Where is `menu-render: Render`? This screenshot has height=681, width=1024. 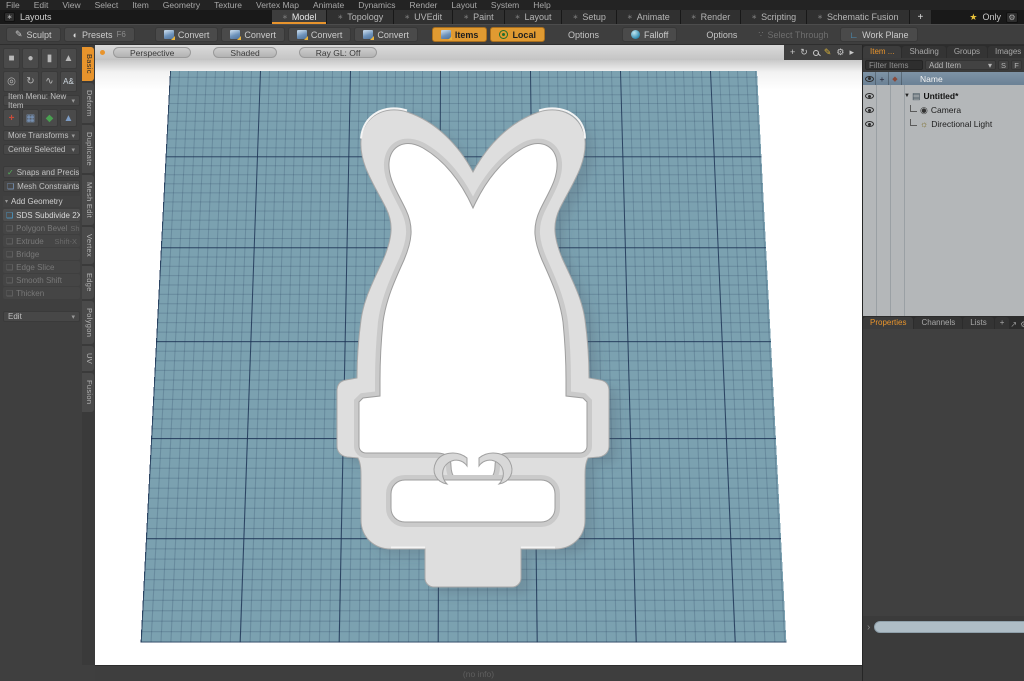 menu-render: Render is located at coordinates (424, 5).